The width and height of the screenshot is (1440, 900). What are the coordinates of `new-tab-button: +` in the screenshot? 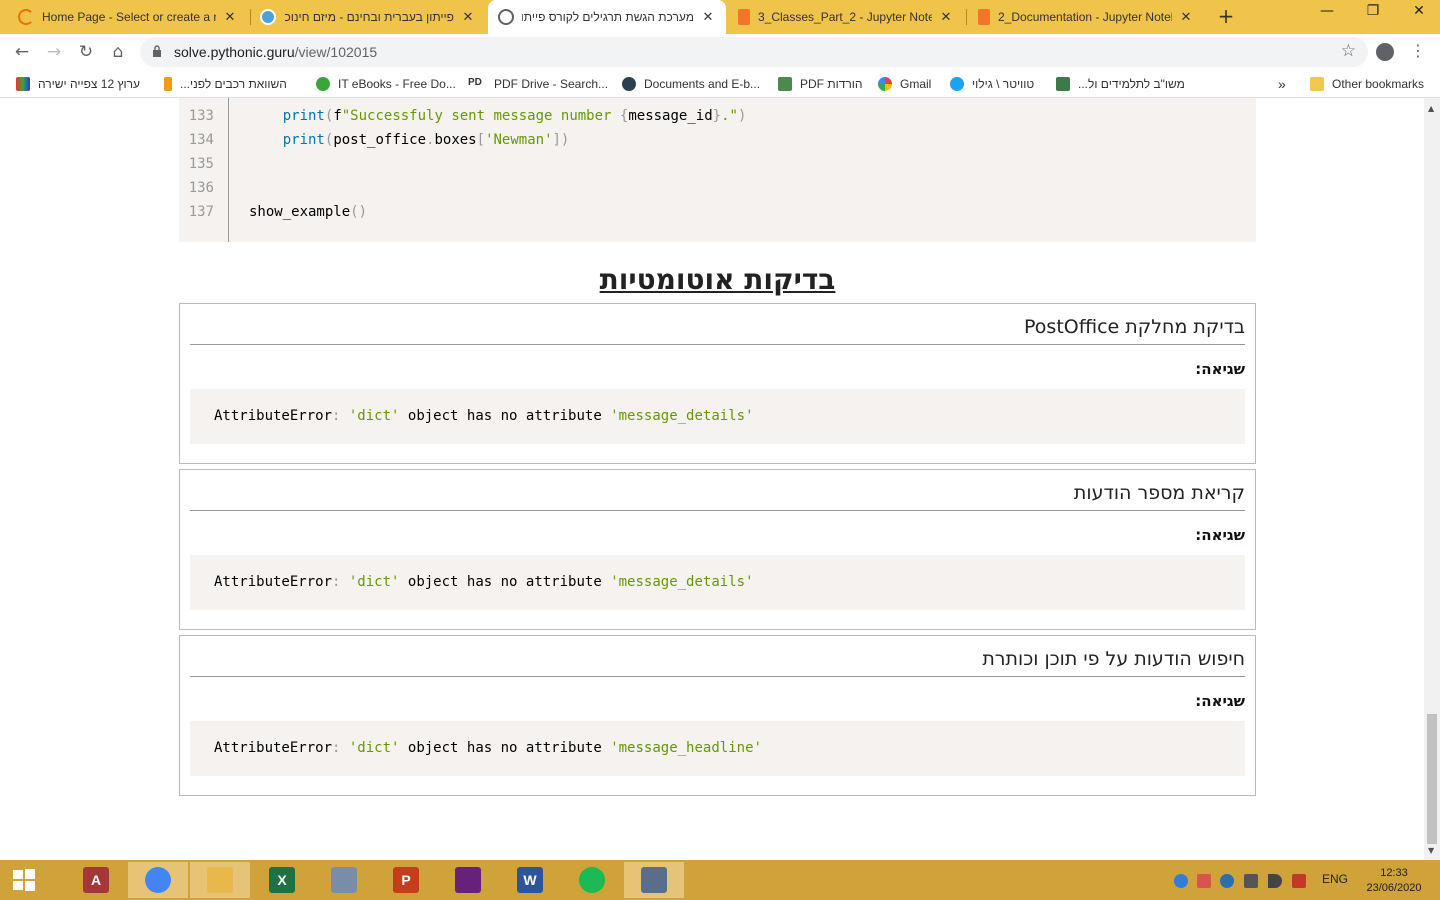 It's located at (1226, 17).